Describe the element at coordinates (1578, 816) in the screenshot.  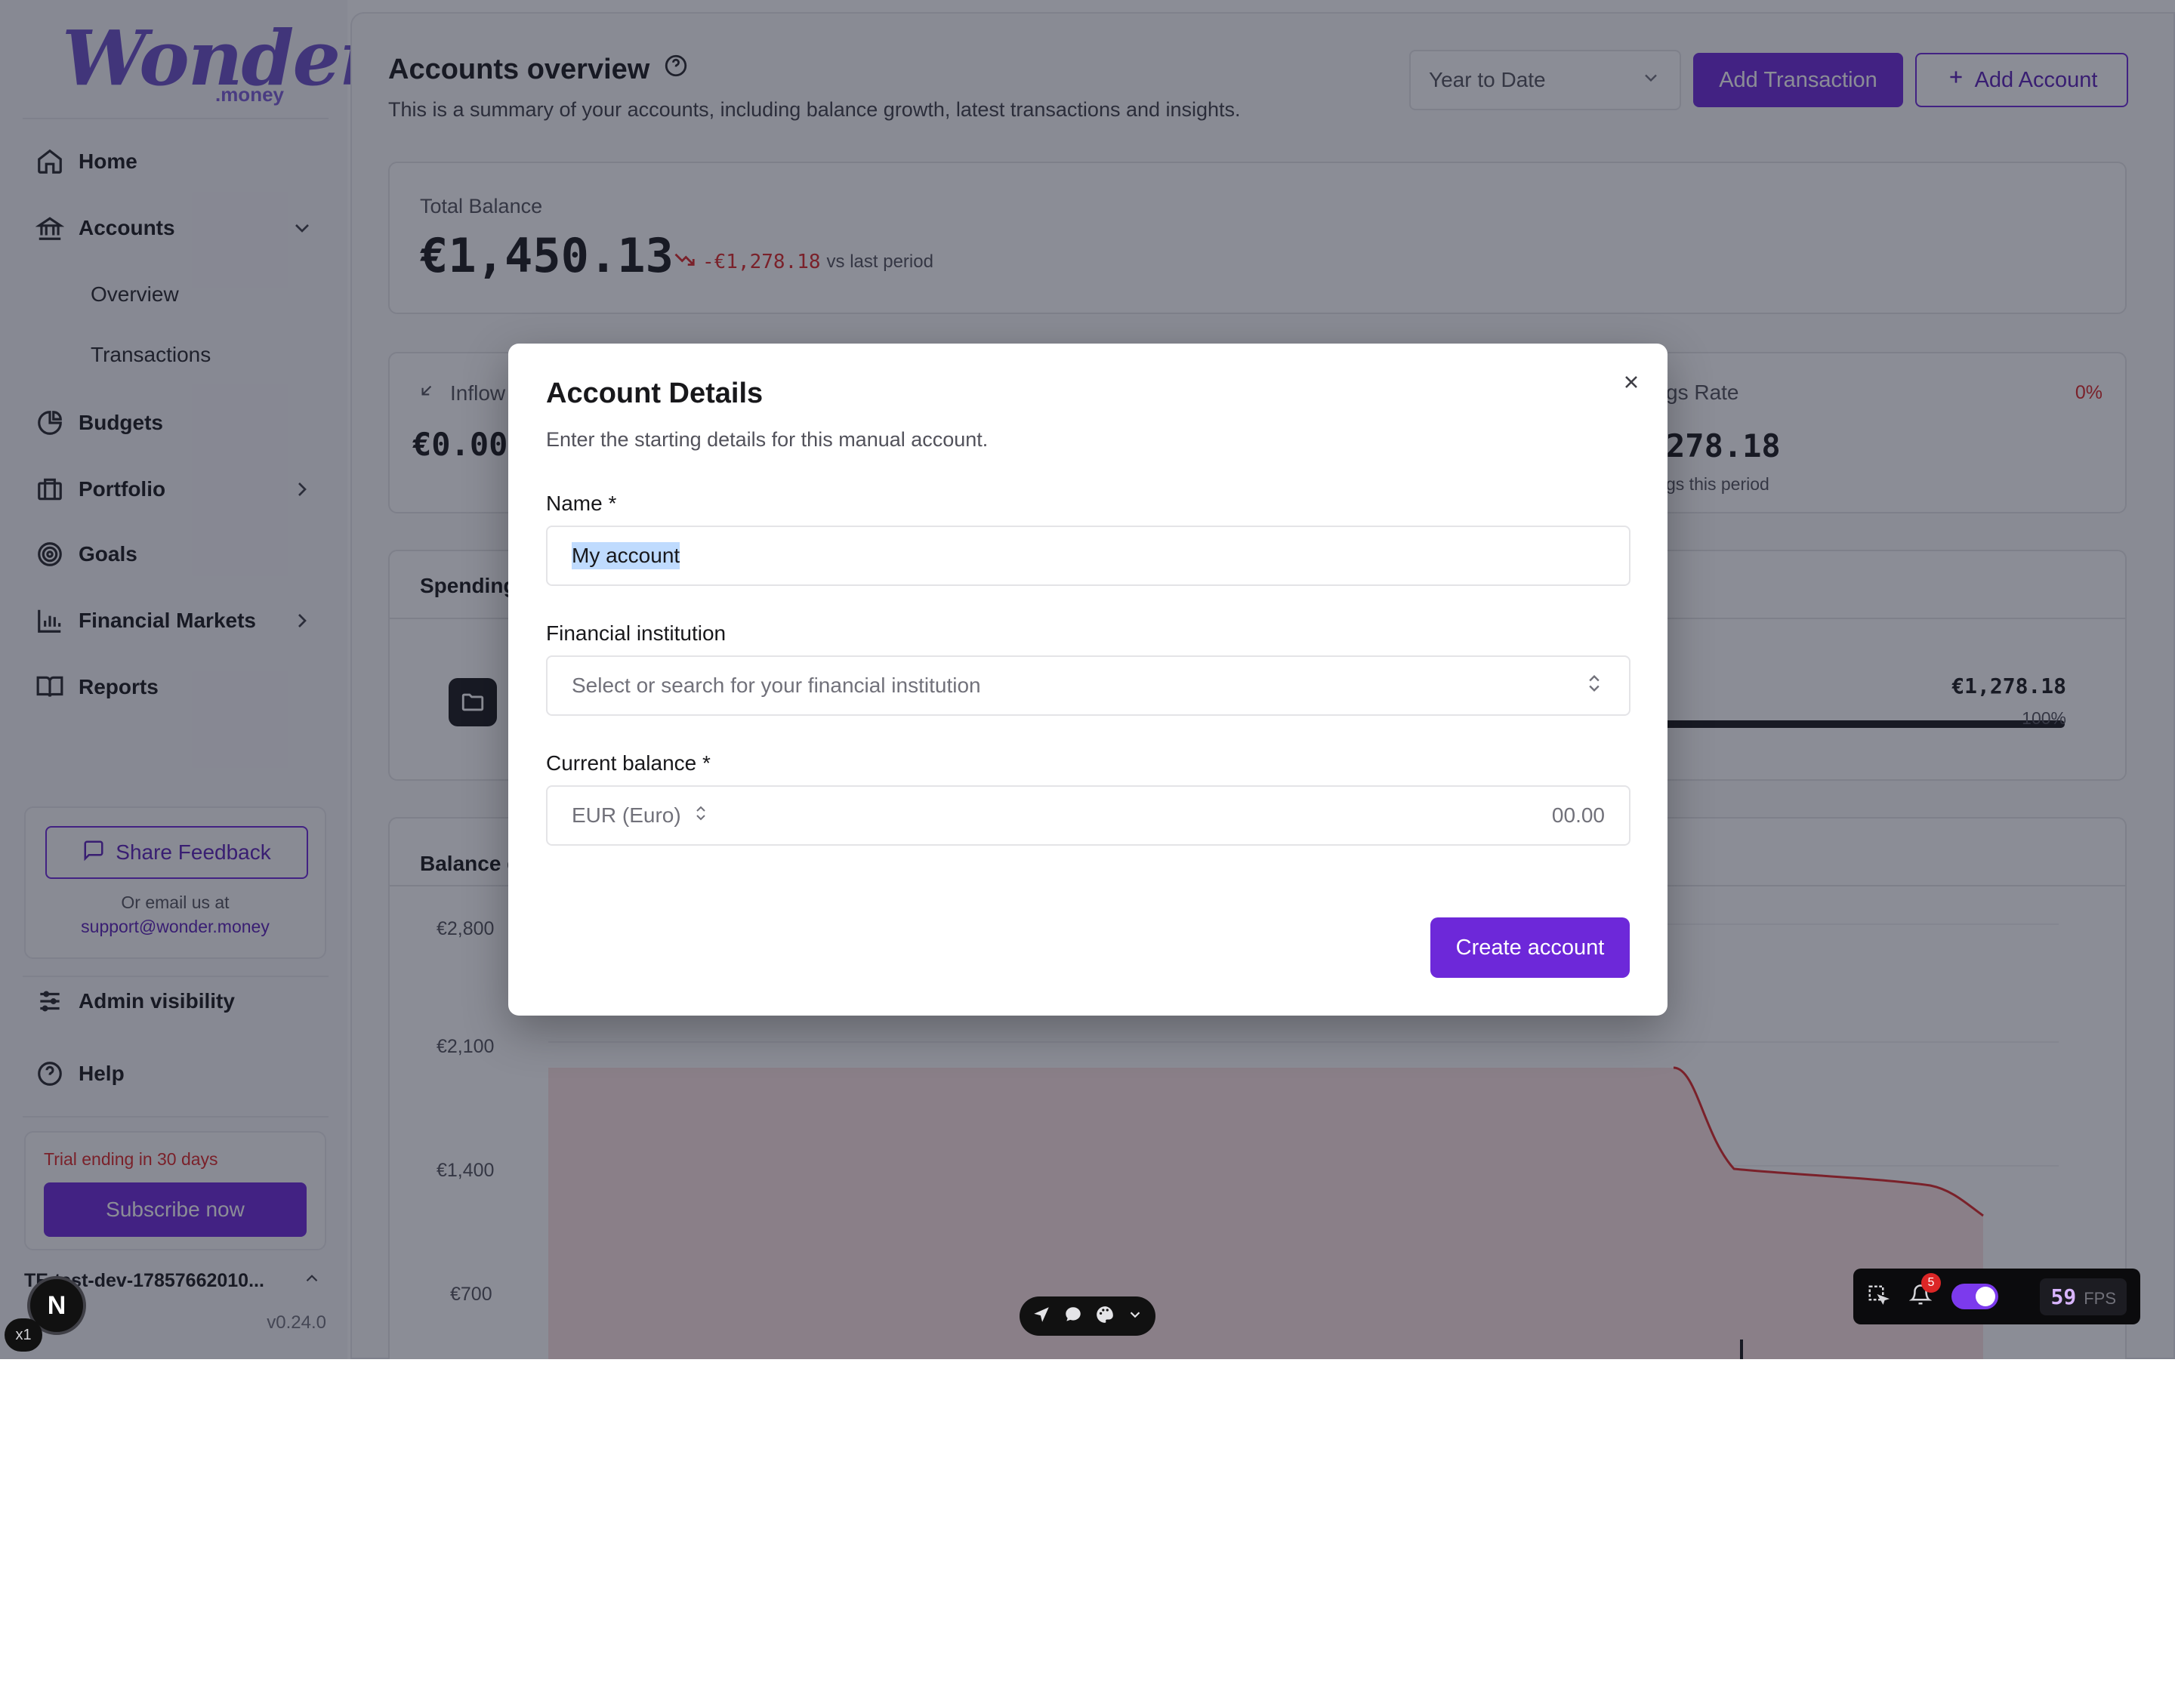
I see `balance-amount-input: 00.00` at that location.